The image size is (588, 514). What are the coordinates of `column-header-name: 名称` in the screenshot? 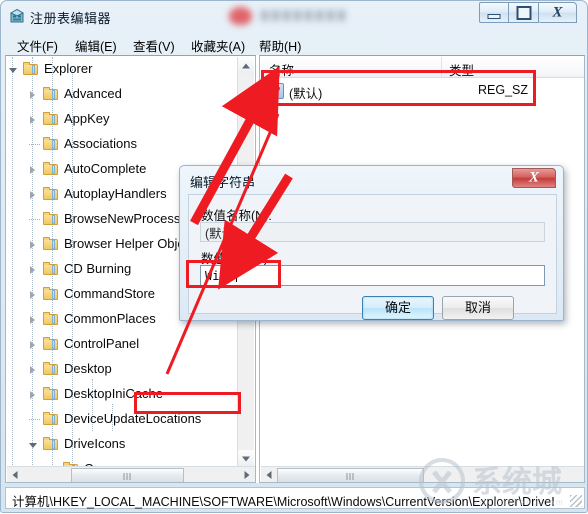 It's located at (281, 69).